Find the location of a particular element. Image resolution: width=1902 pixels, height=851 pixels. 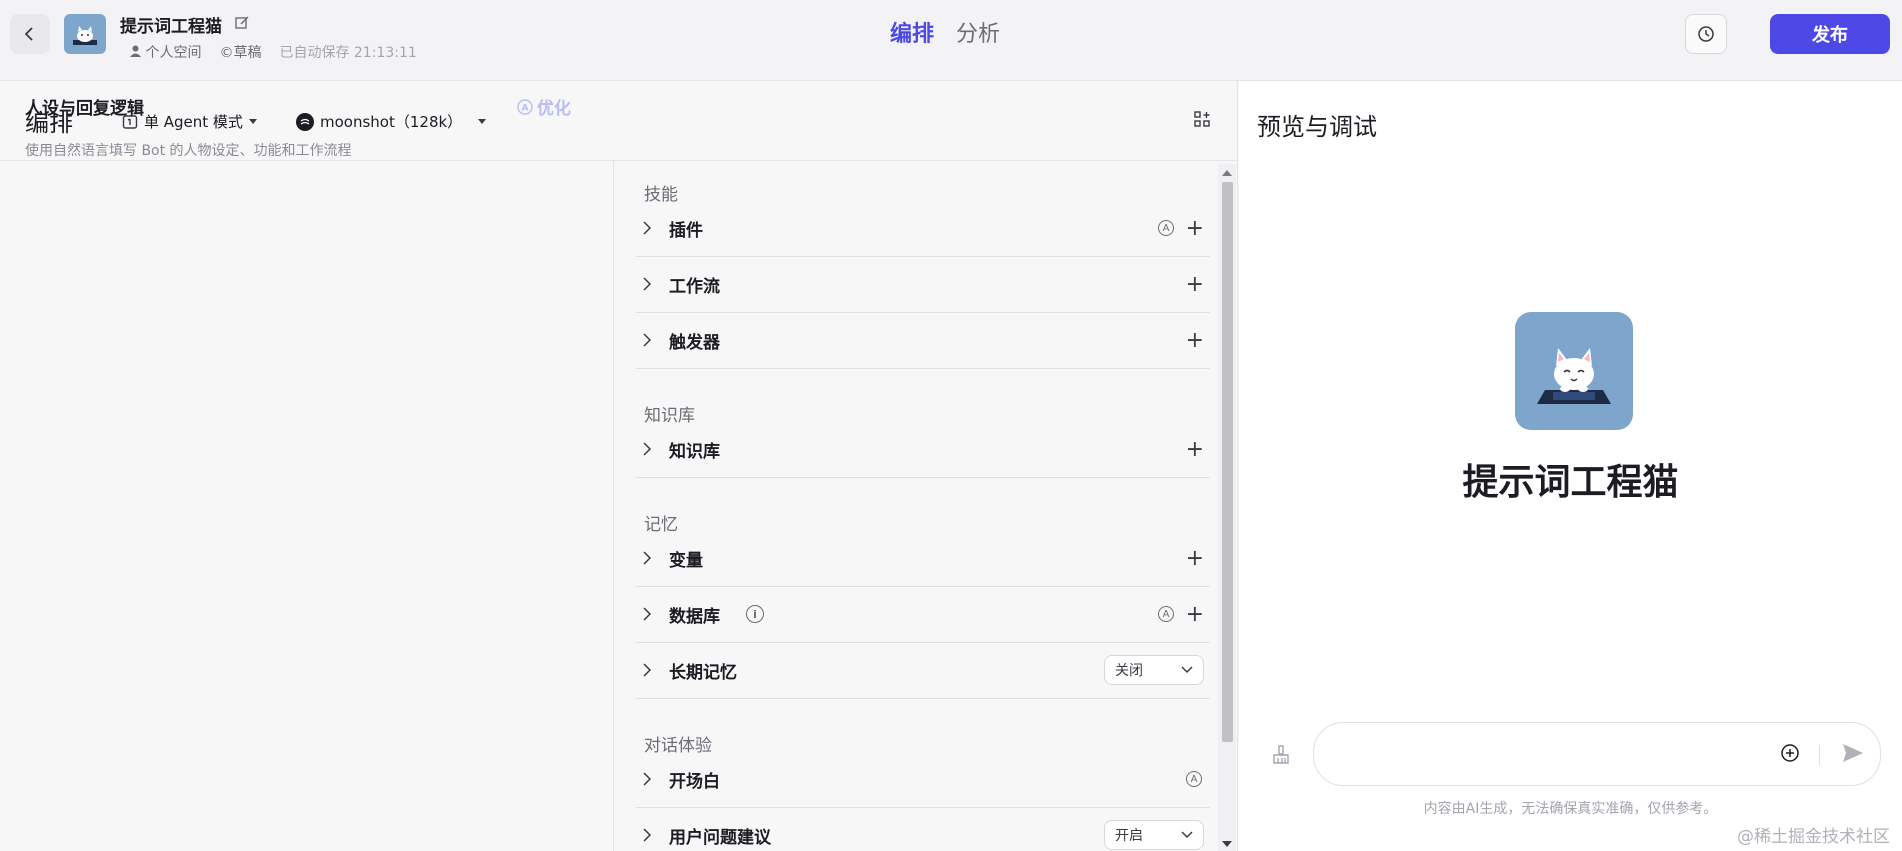

add-attachment-icon is located at coordinates (1790, 753).